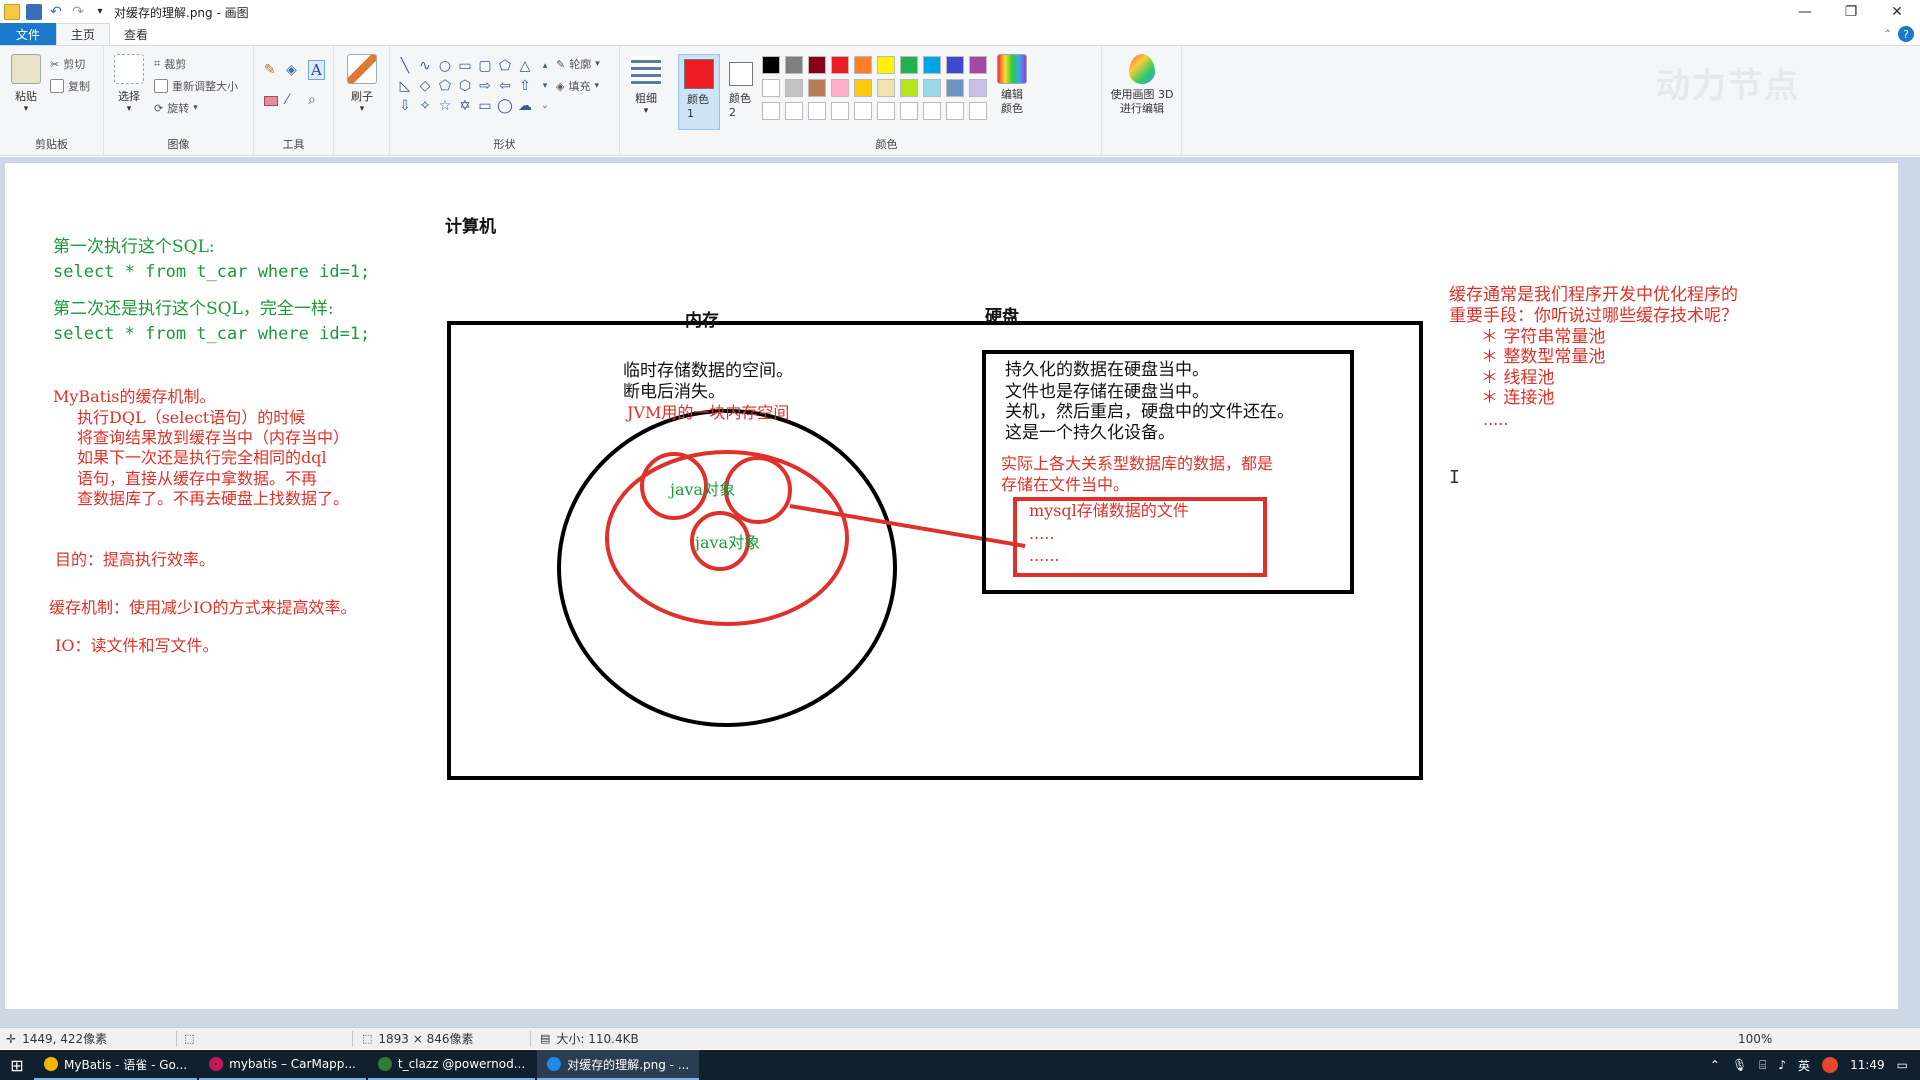 The image size is (1920, 1080). Describe the element at coordinates (196, 86) in the screenshot. I see `resize-button: 重新调整大小` at that location.